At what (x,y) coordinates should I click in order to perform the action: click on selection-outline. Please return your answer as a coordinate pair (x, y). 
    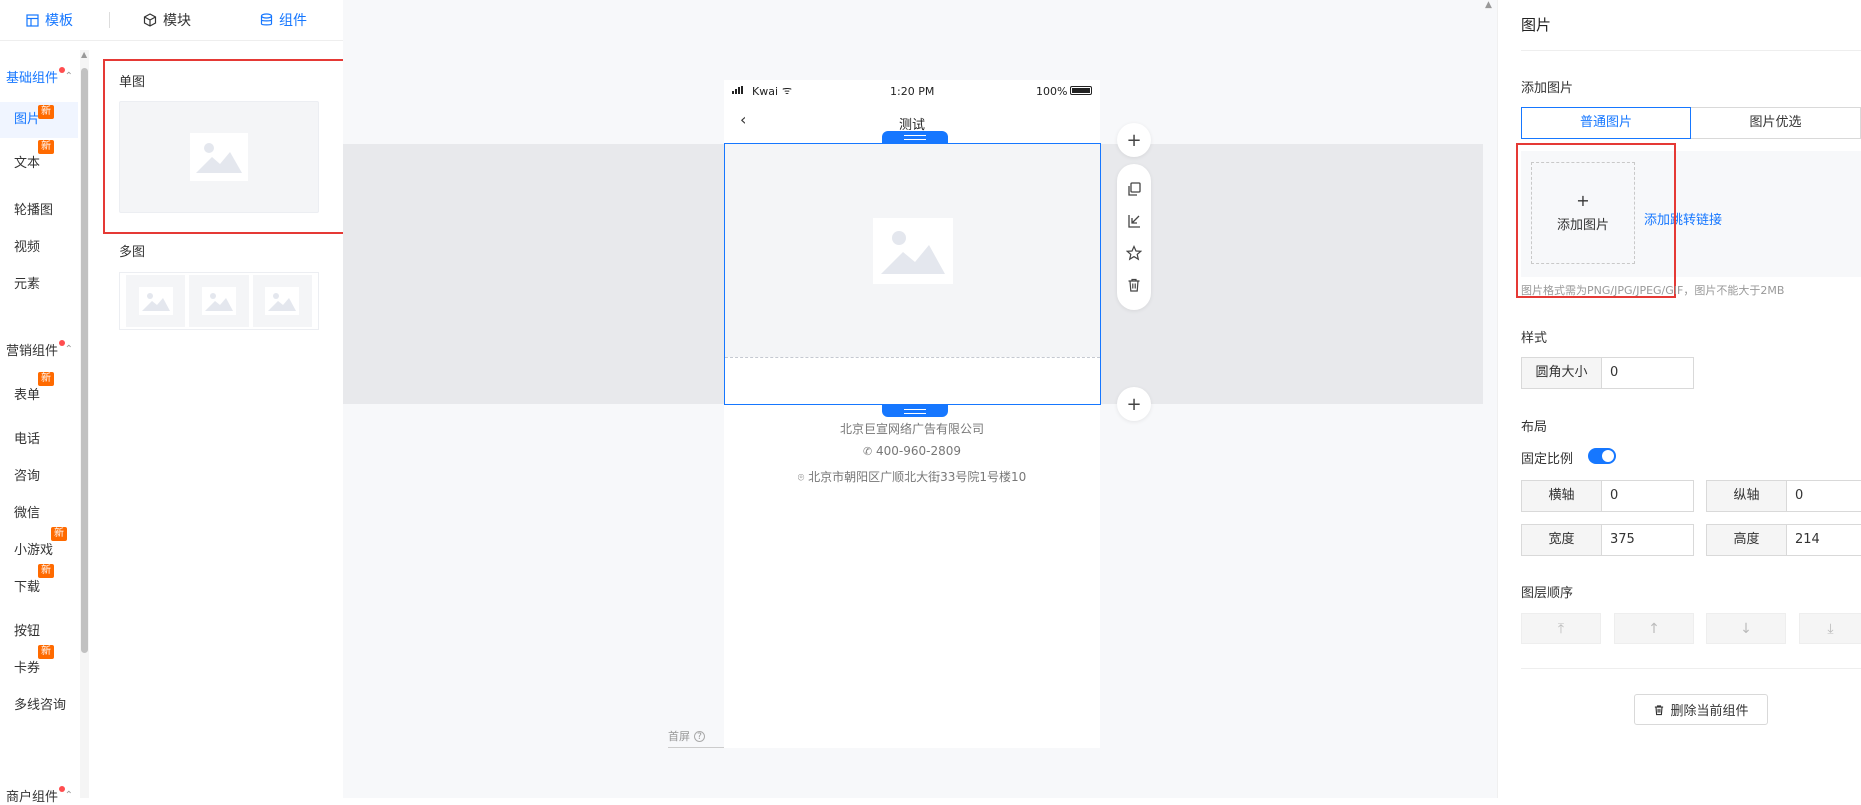
    Looking at the image, I should click on (912, 274).